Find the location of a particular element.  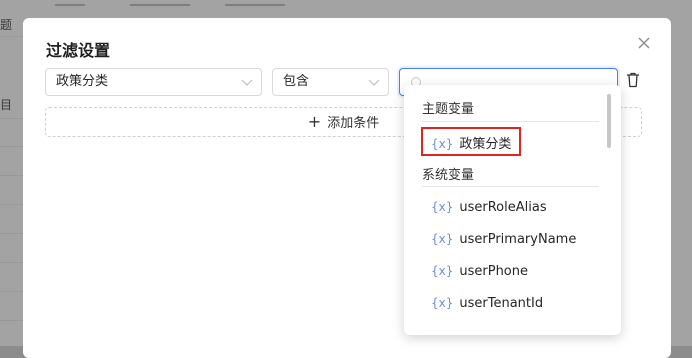

option-user-role-alias: {x} userRoleAlias is located at coordinates (489, 207).